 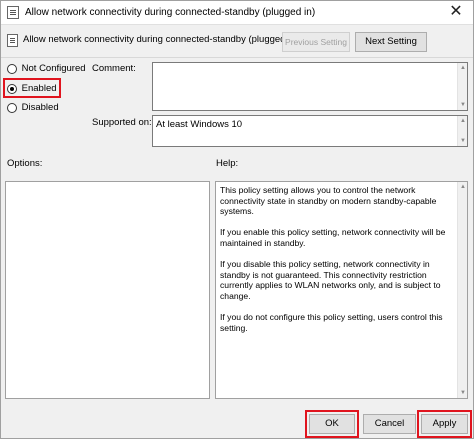 What do you see at coordinates (12, 68) in the screenshot?
I see `radio-circle-not-configured` at bounding box center [12, 68].